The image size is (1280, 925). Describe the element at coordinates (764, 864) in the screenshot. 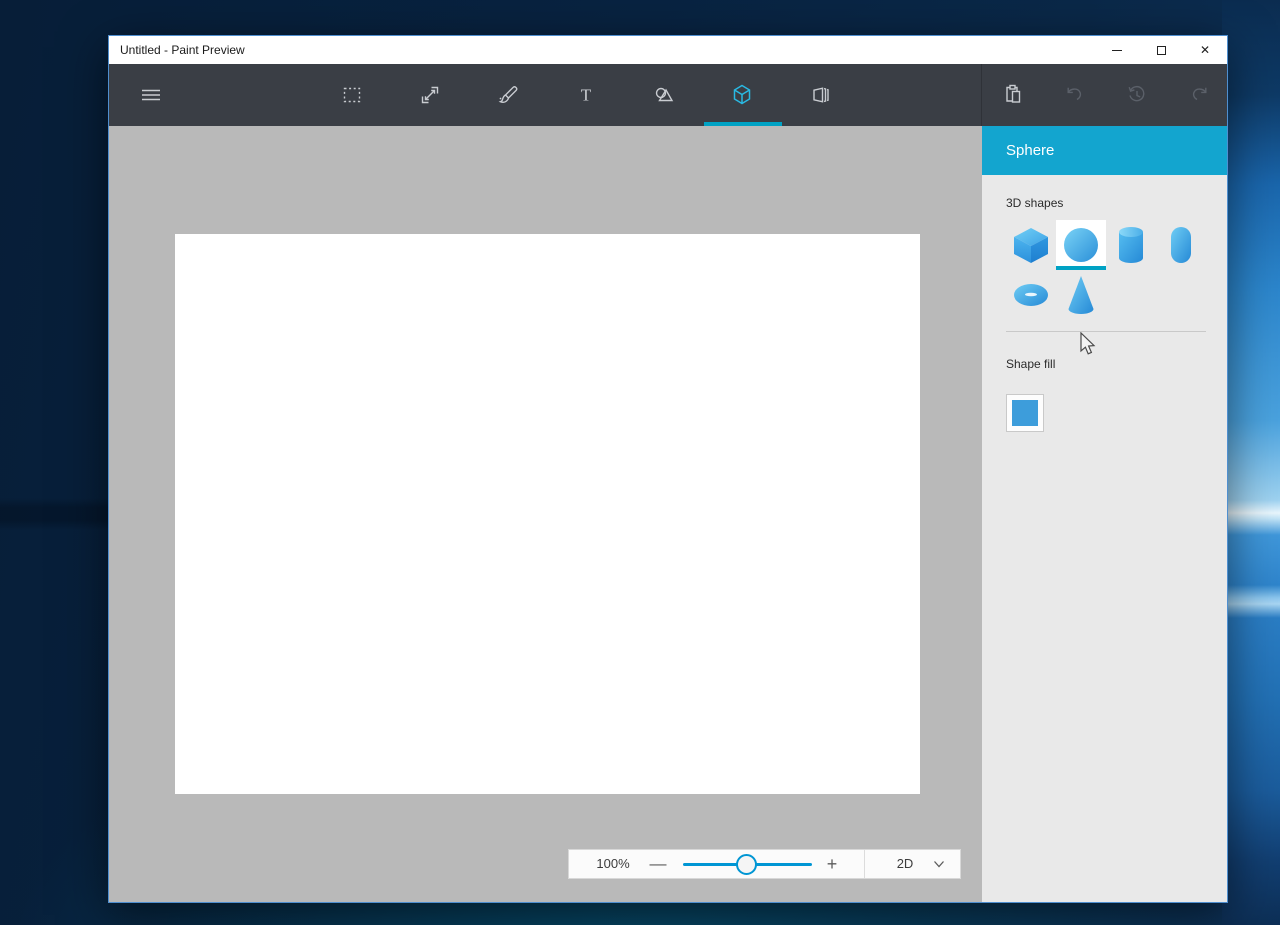

I see `zoom-bar: 100% — + 2D` at that location.